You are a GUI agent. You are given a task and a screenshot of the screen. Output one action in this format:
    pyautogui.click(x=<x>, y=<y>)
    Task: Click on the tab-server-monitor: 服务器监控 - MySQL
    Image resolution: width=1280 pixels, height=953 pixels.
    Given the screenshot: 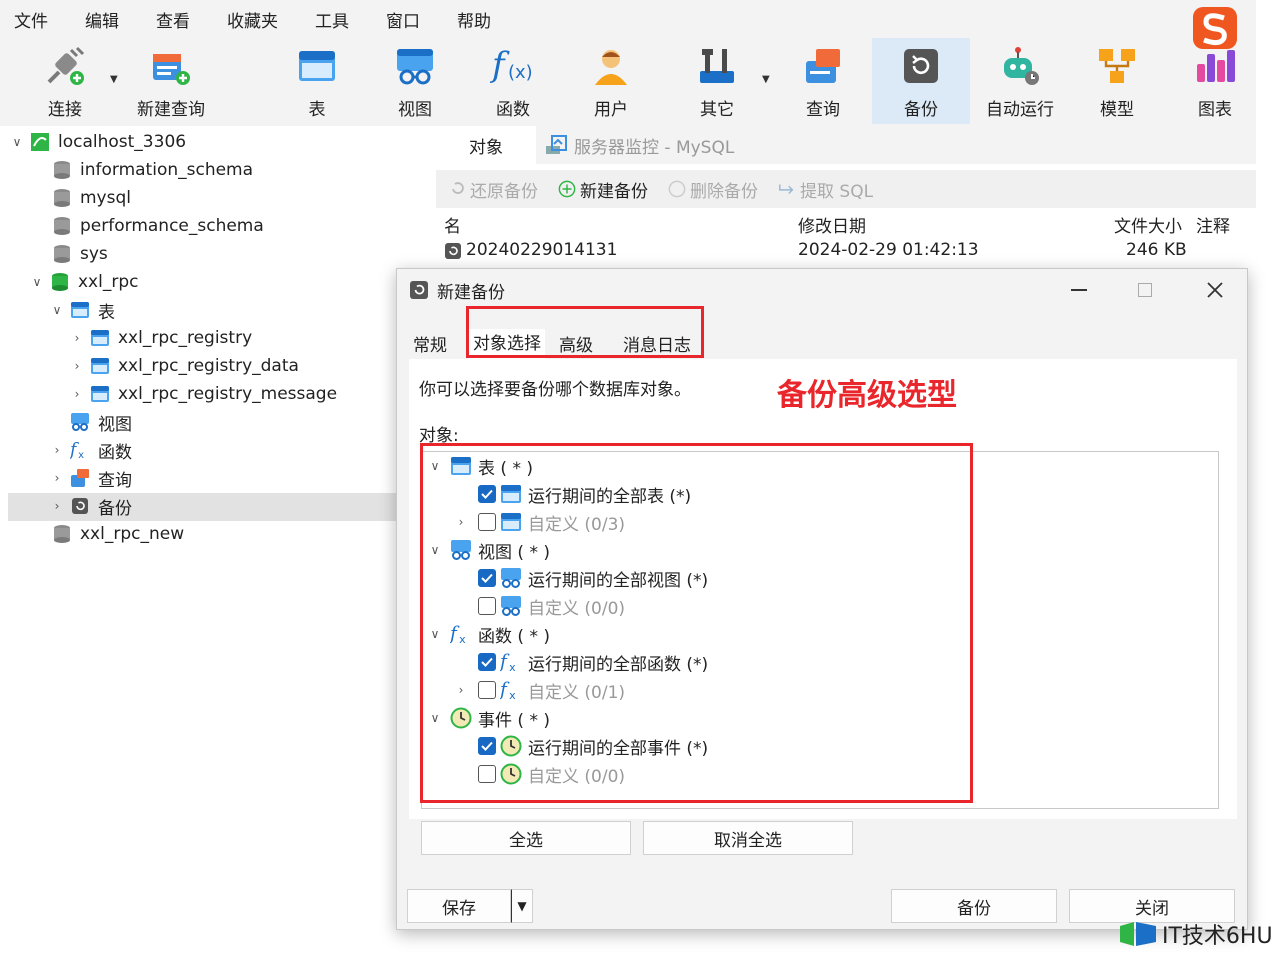 What is the action you would take?
    pyautogui.click(x=637, y=145)
    